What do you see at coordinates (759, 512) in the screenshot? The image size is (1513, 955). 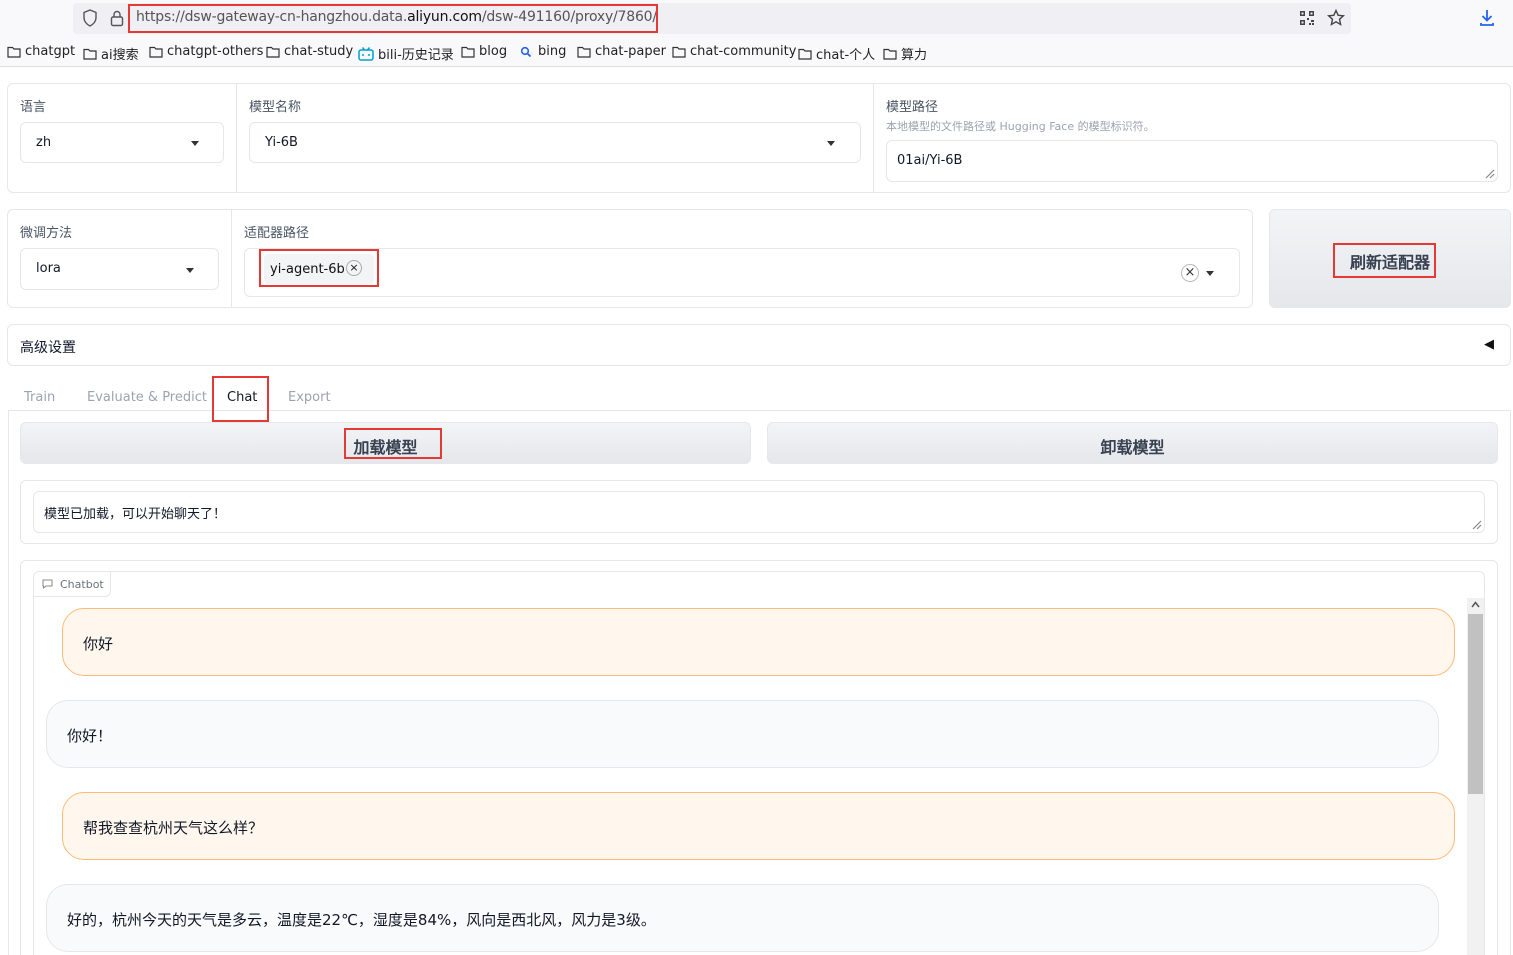 I see `status-textbox: 模型已加载，可以开始聊天了！` at bounding box center [759, 512].